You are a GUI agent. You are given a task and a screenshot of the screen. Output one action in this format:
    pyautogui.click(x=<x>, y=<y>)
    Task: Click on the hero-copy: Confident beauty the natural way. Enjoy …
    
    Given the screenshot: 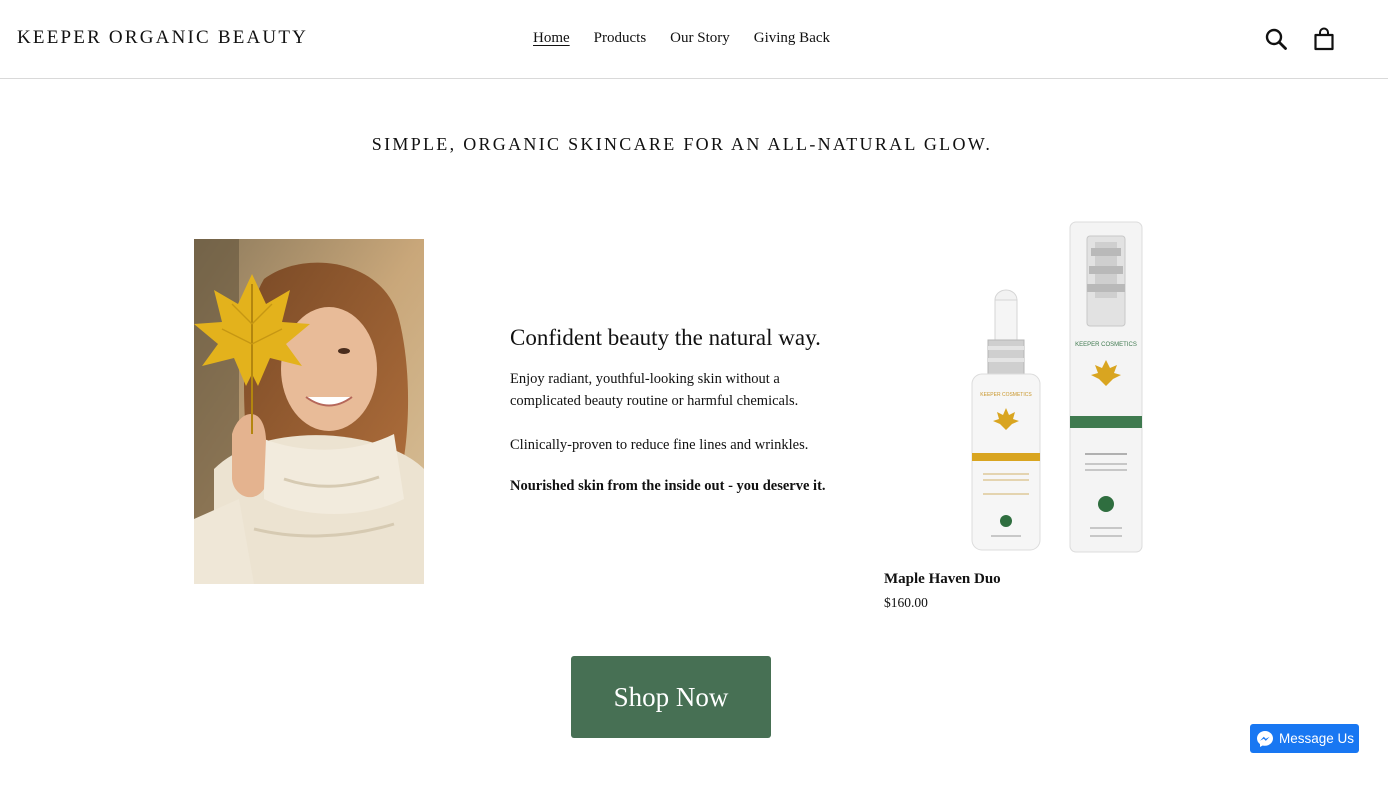 What is the action you would take?
    pyautogui.click(x=690, y=411)
    